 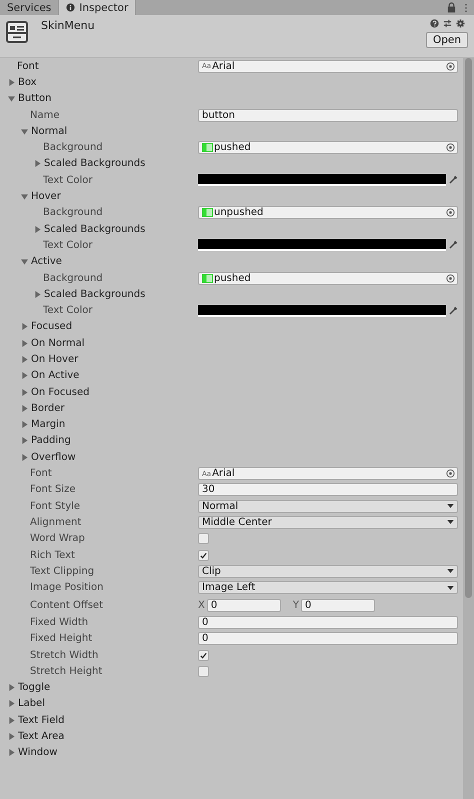 What do you see at coordinates (328, 522) in the screenshot?
I see `dropdown: Middle Center` at bounding box center [328, 522].